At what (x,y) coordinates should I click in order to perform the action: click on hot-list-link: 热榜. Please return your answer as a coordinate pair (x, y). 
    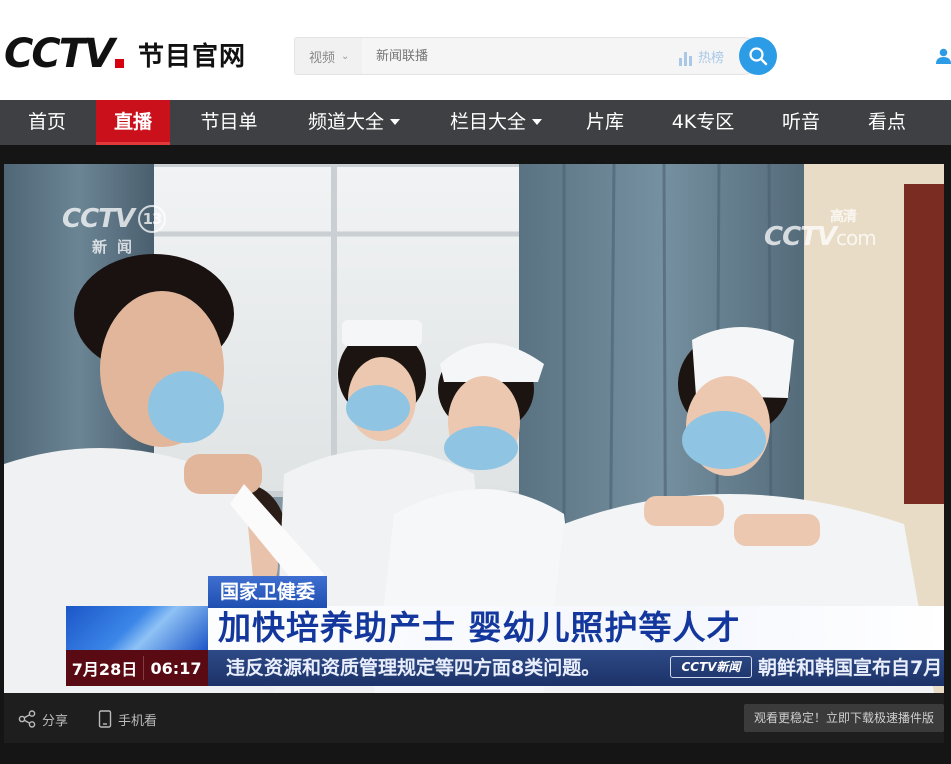
    Looking at the image, I should click on (701, 56).